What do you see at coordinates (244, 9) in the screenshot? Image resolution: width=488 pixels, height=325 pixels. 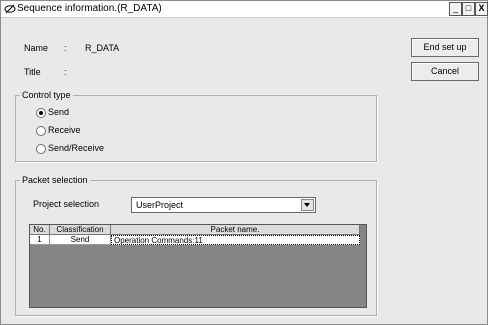 I see `title-bar: Sequence information.(R_DATA) _ □ X` at bounding box center [244, 9].